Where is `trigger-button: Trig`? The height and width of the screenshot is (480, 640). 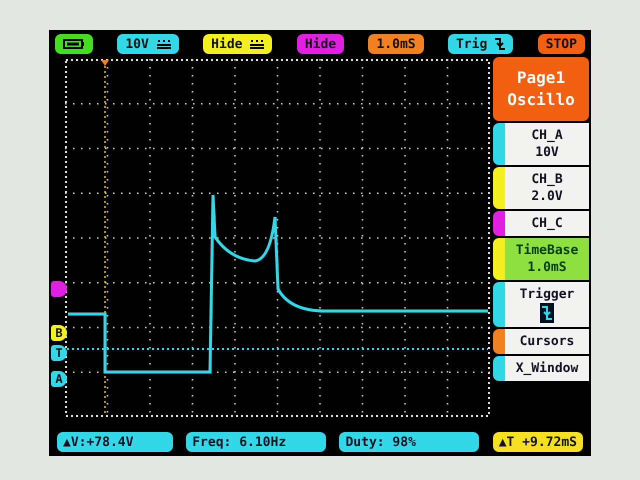 trigger-button: Trig is located at coordinates (481, 44).